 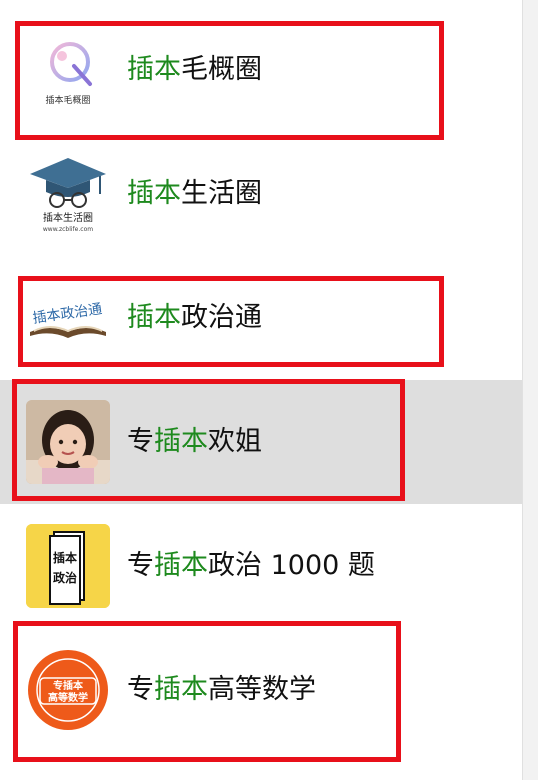 What do you see at coordinates (194, 69) in the screenshot?
I see `item-title: 插本毛概圈` at bounding box center [194, 69].